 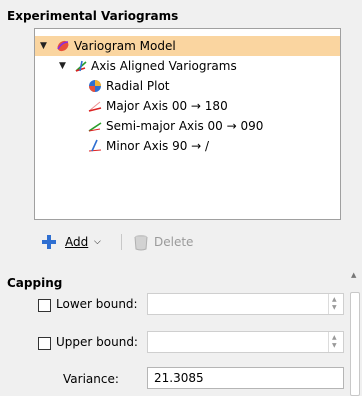 I want to click on tree-item-variogram-model: ▼ Variogram Model, so click(x=187, y=46).